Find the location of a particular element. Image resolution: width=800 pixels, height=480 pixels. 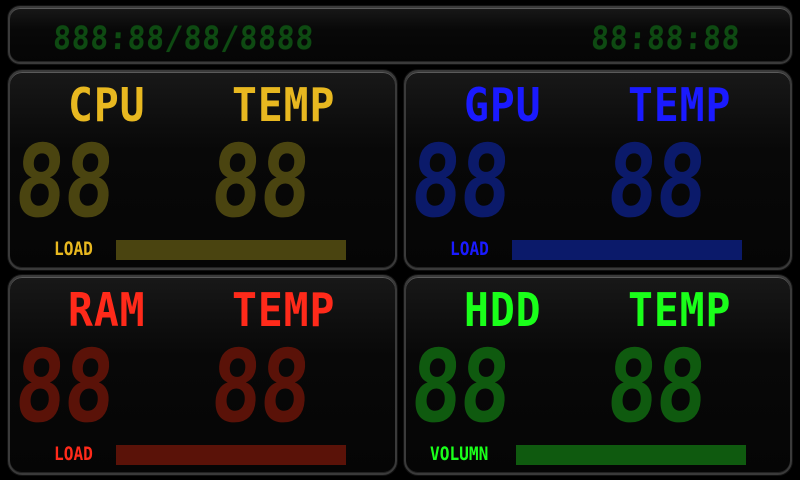

ram-load-bar is located at coordinates (231, 455).